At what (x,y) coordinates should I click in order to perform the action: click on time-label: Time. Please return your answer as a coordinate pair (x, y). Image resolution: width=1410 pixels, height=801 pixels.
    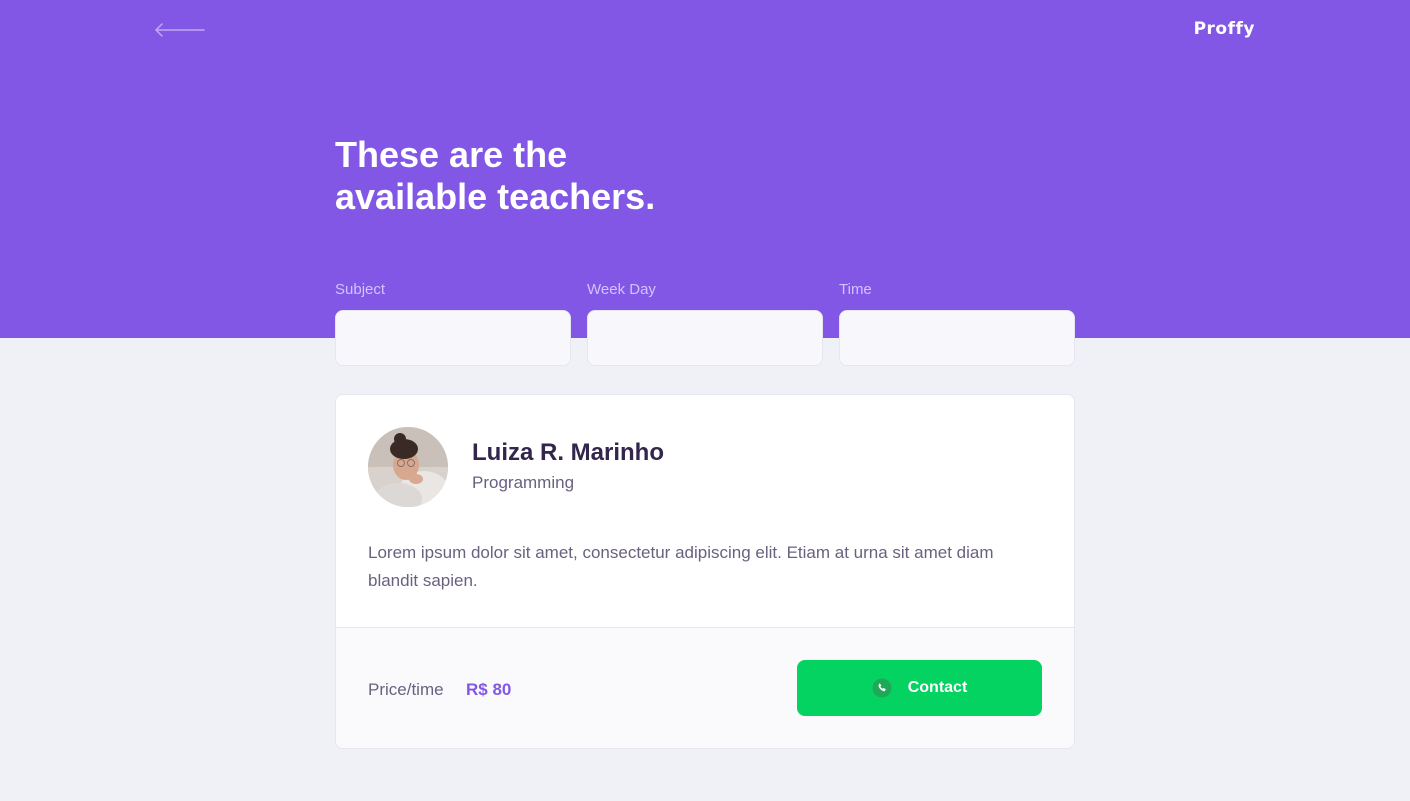
    Looking at the image, I should click on (855, 289).